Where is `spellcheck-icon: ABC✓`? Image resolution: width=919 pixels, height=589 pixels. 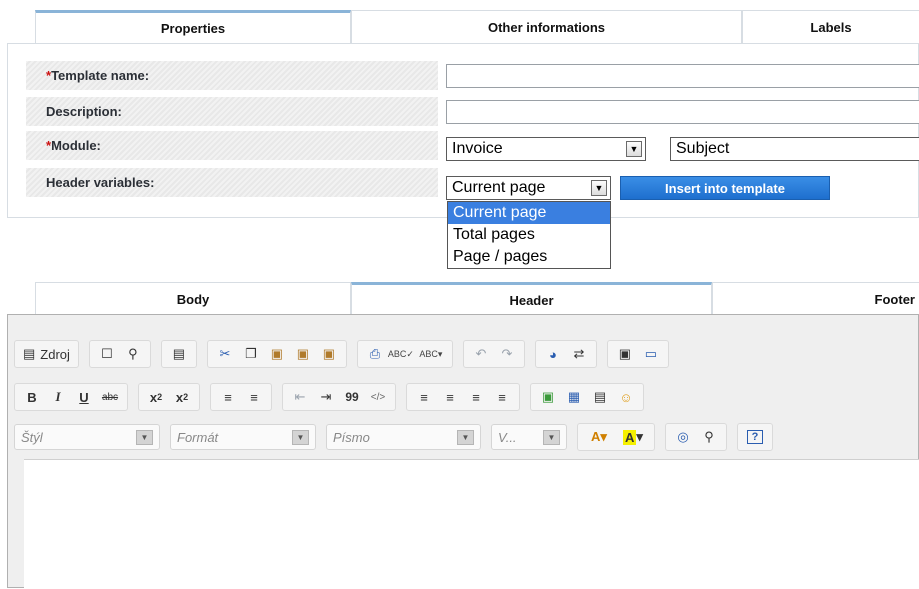 spellcheck-icon: ABC✓ is located at coordinates (401, 354).